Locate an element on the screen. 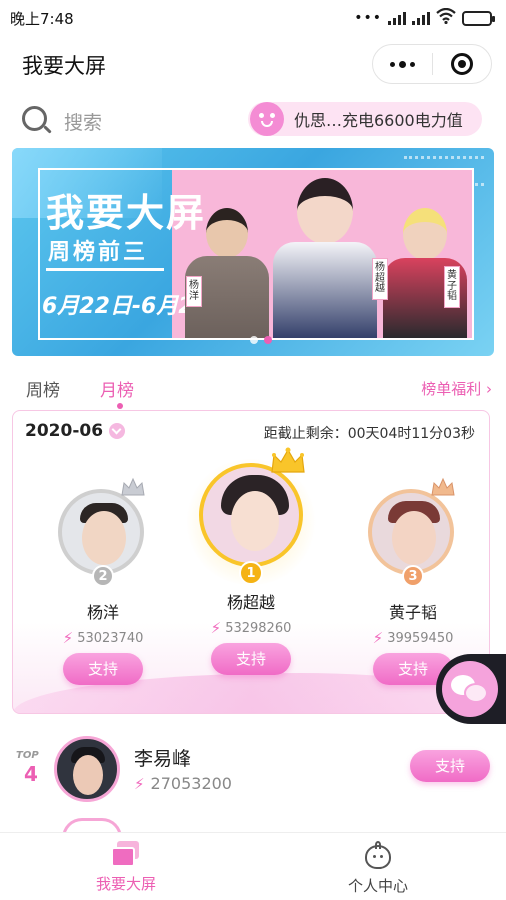 The image size is (506, 900). page-title: 我要大屏 is located at coordinates (64, 66).